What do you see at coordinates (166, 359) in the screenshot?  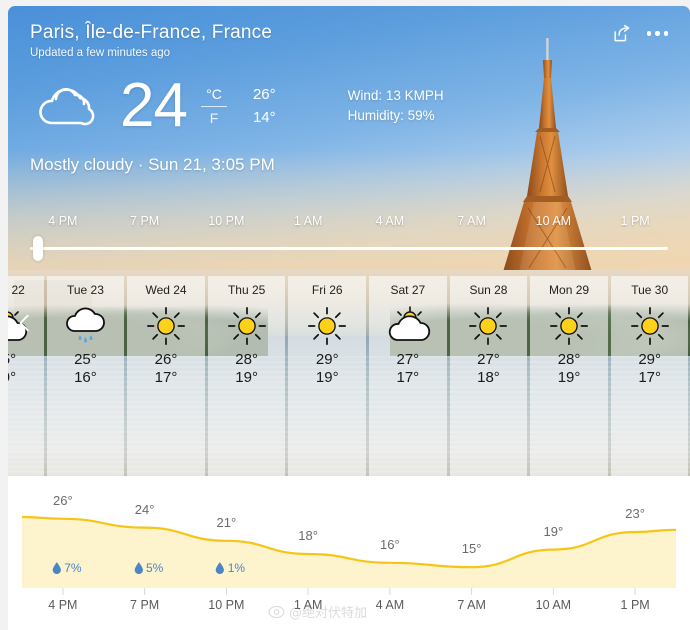 I see `forecast-high: 26°` at bounding box center [166, 359].